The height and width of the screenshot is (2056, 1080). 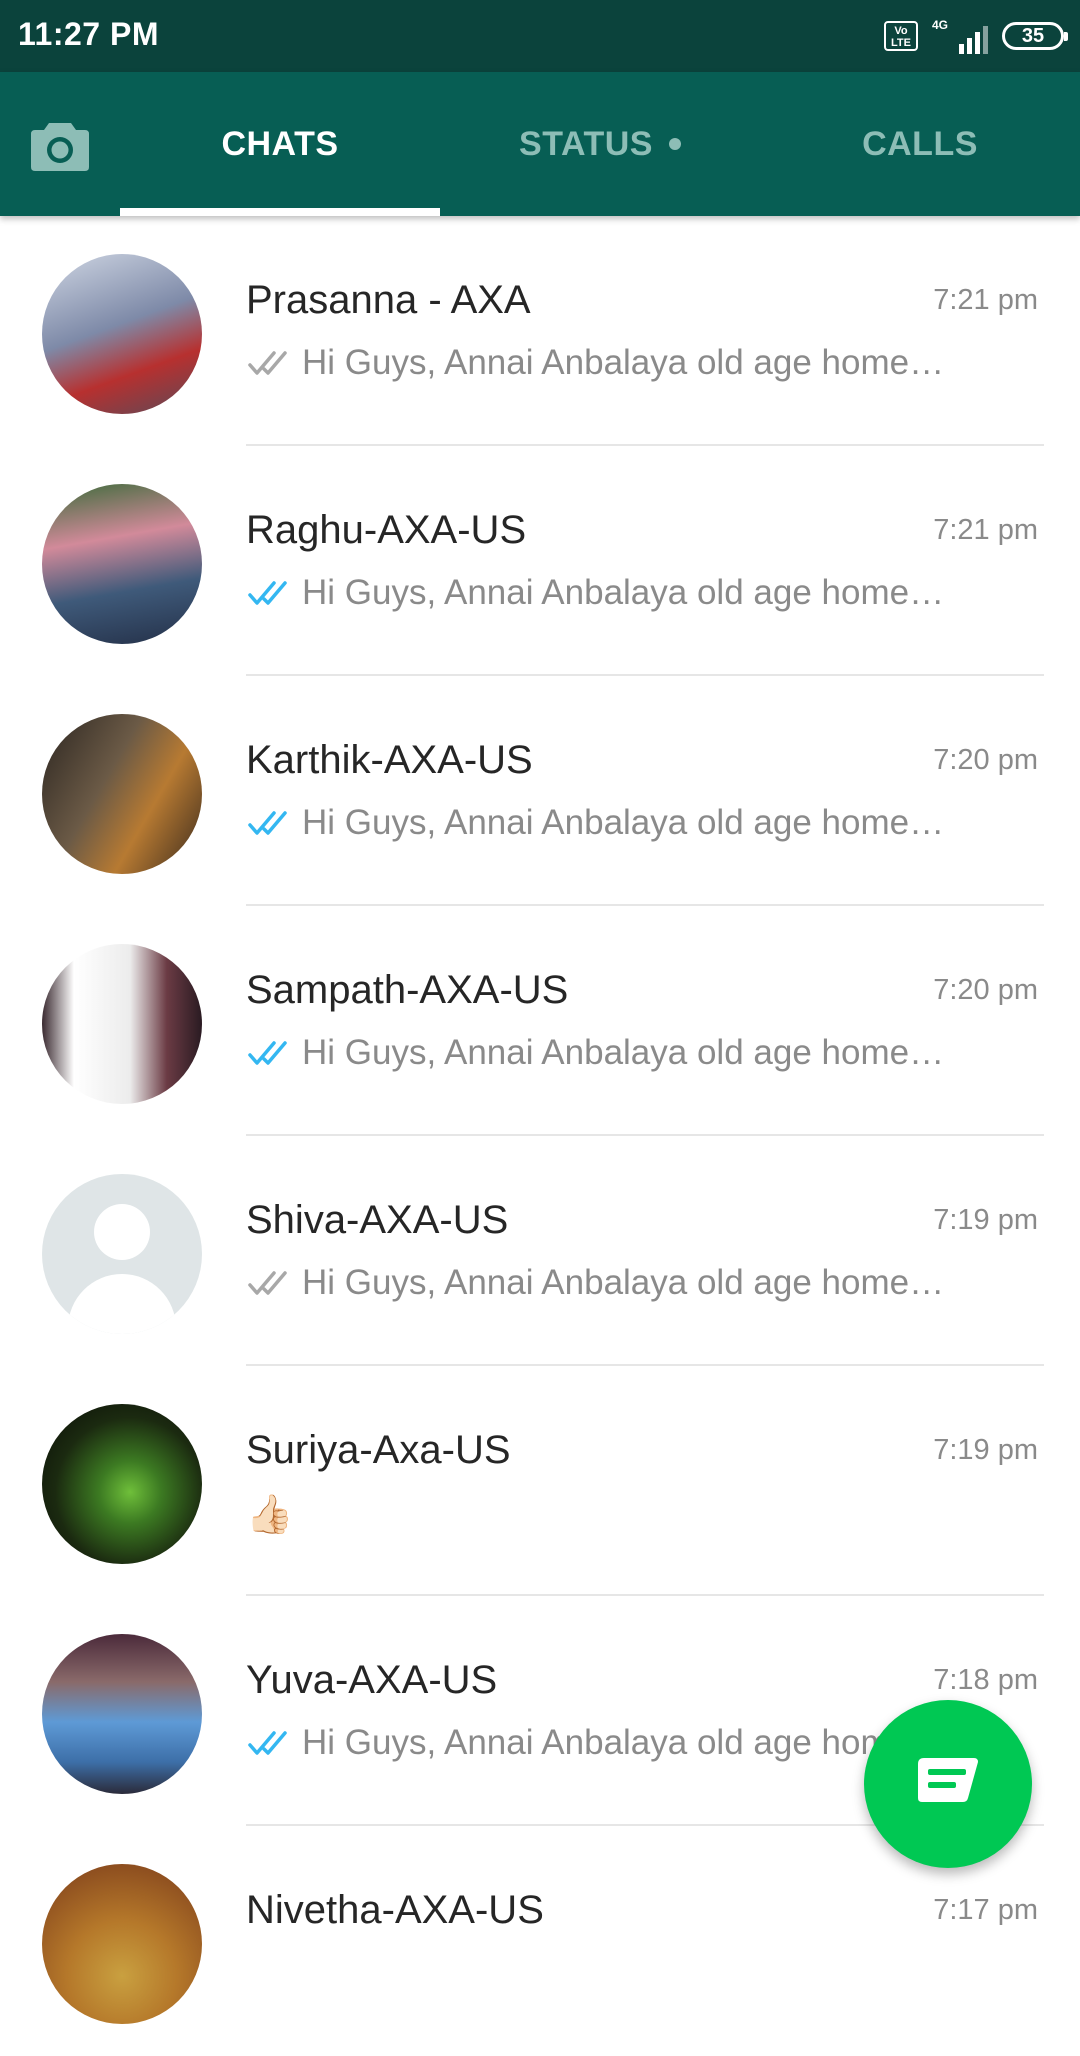 What do you see at coordinates (540, 36) in the screenshot?
I see `status-bar: 11:27 PM Vo LTE 4G 35` at bounding box center [540, 36].